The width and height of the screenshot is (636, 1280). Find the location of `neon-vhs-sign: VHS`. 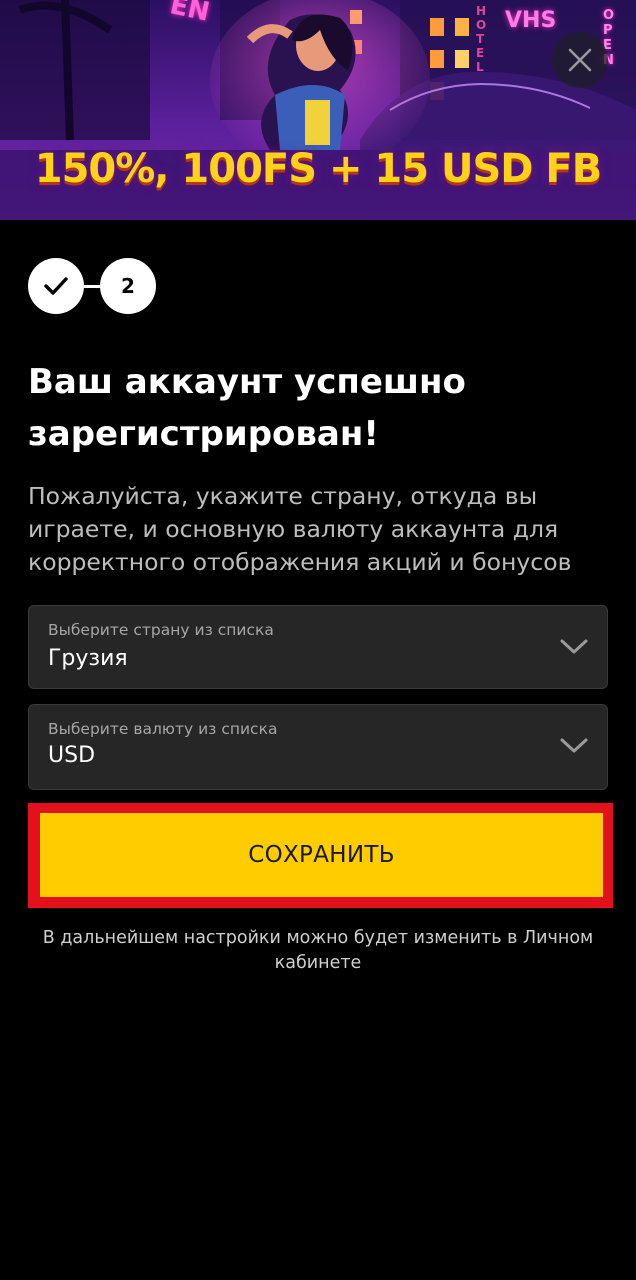

neon-vhs-sign: VHS is located at coordinates (531, 20).